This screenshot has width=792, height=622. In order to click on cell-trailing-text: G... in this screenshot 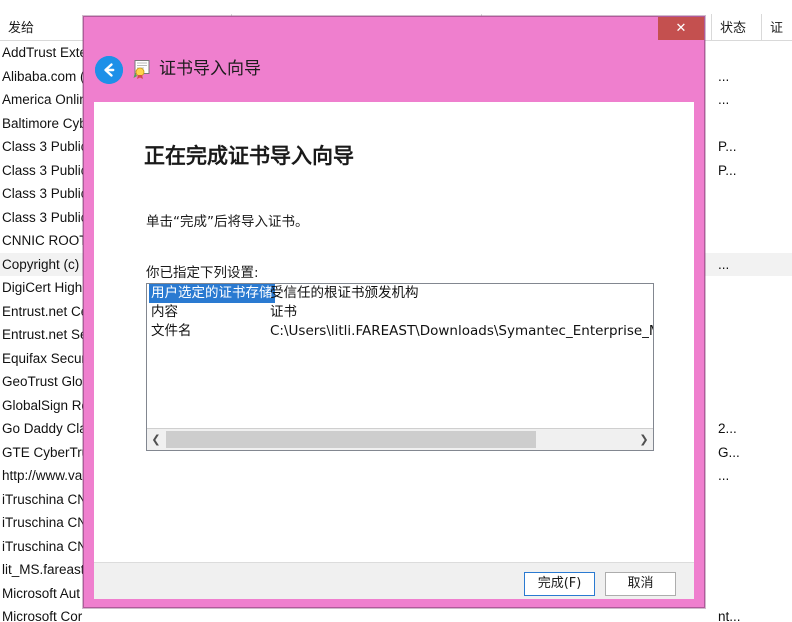, I will do `click(729, 452)`.